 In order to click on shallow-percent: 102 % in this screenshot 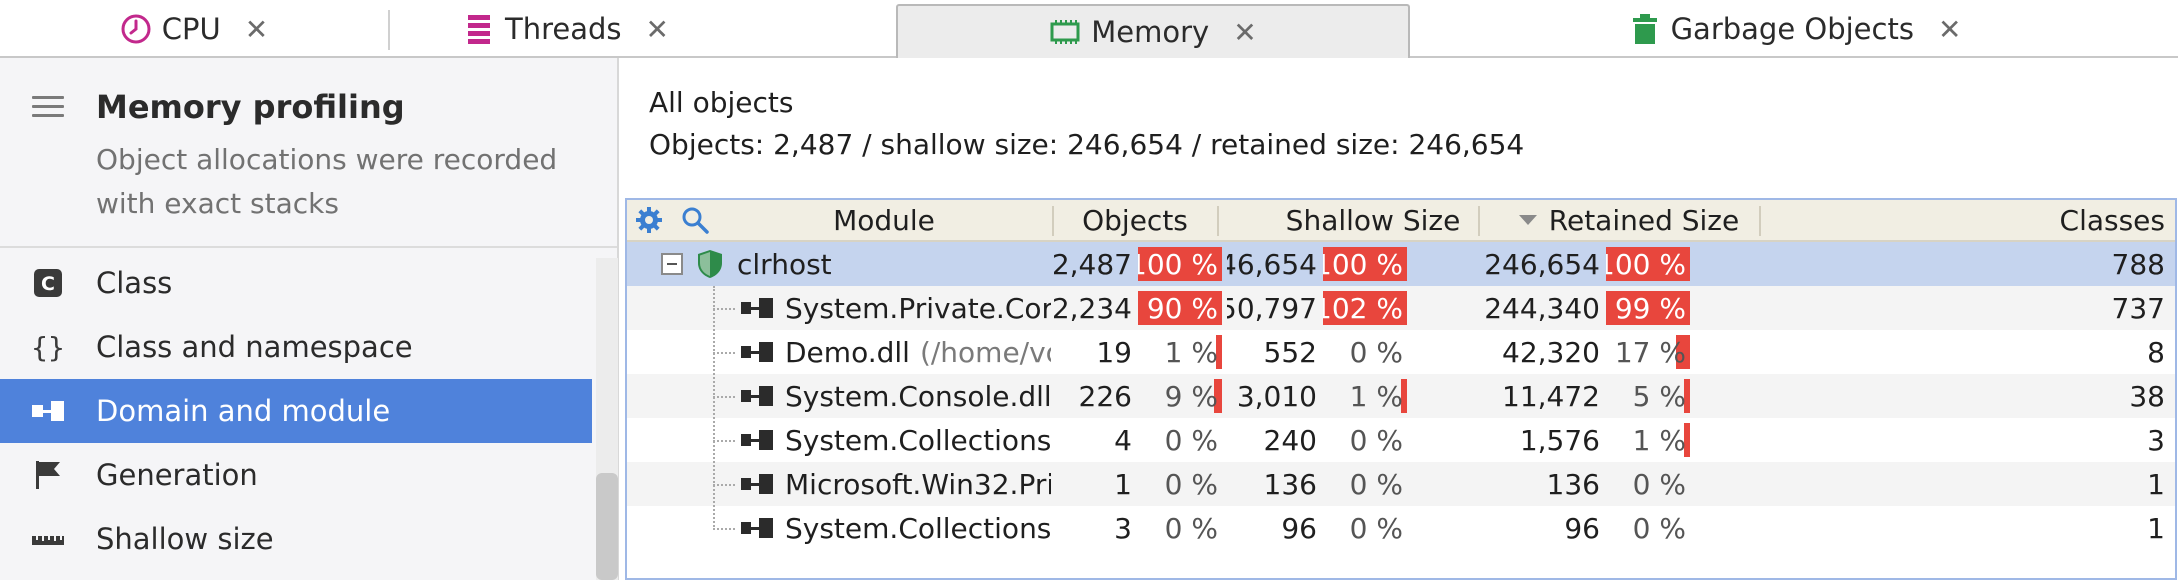, I will do `click(1365, 308)`.